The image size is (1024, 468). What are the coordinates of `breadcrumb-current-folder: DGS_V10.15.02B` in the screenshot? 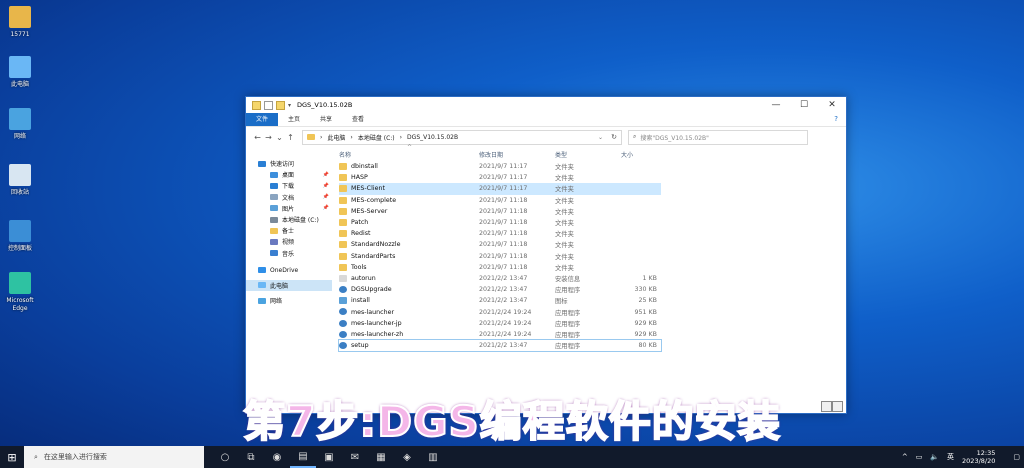 It's located at (432, 137).